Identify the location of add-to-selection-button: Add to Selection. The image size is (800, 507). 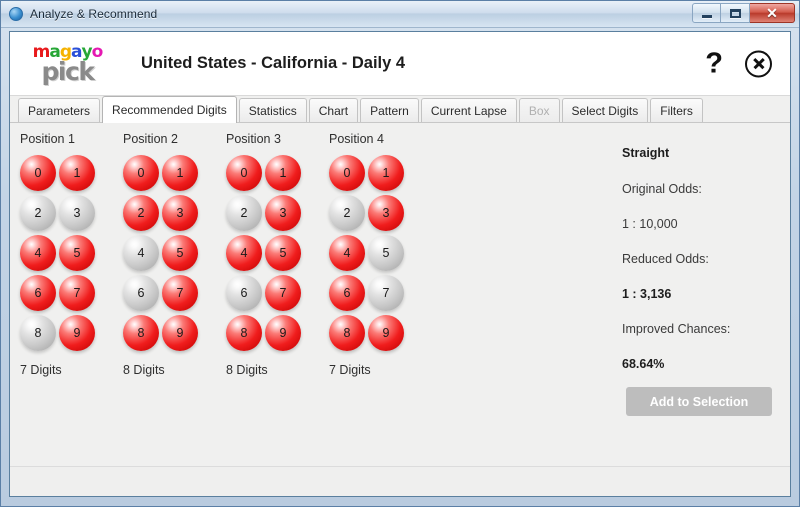
(699, 401).